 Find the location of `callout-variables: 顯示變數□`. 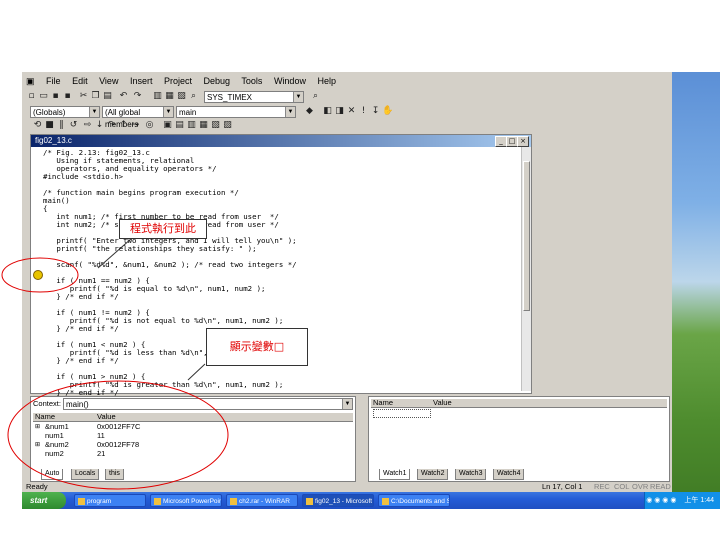

callout-variables: 顯示變數□ is located at coordinates (257, 347).